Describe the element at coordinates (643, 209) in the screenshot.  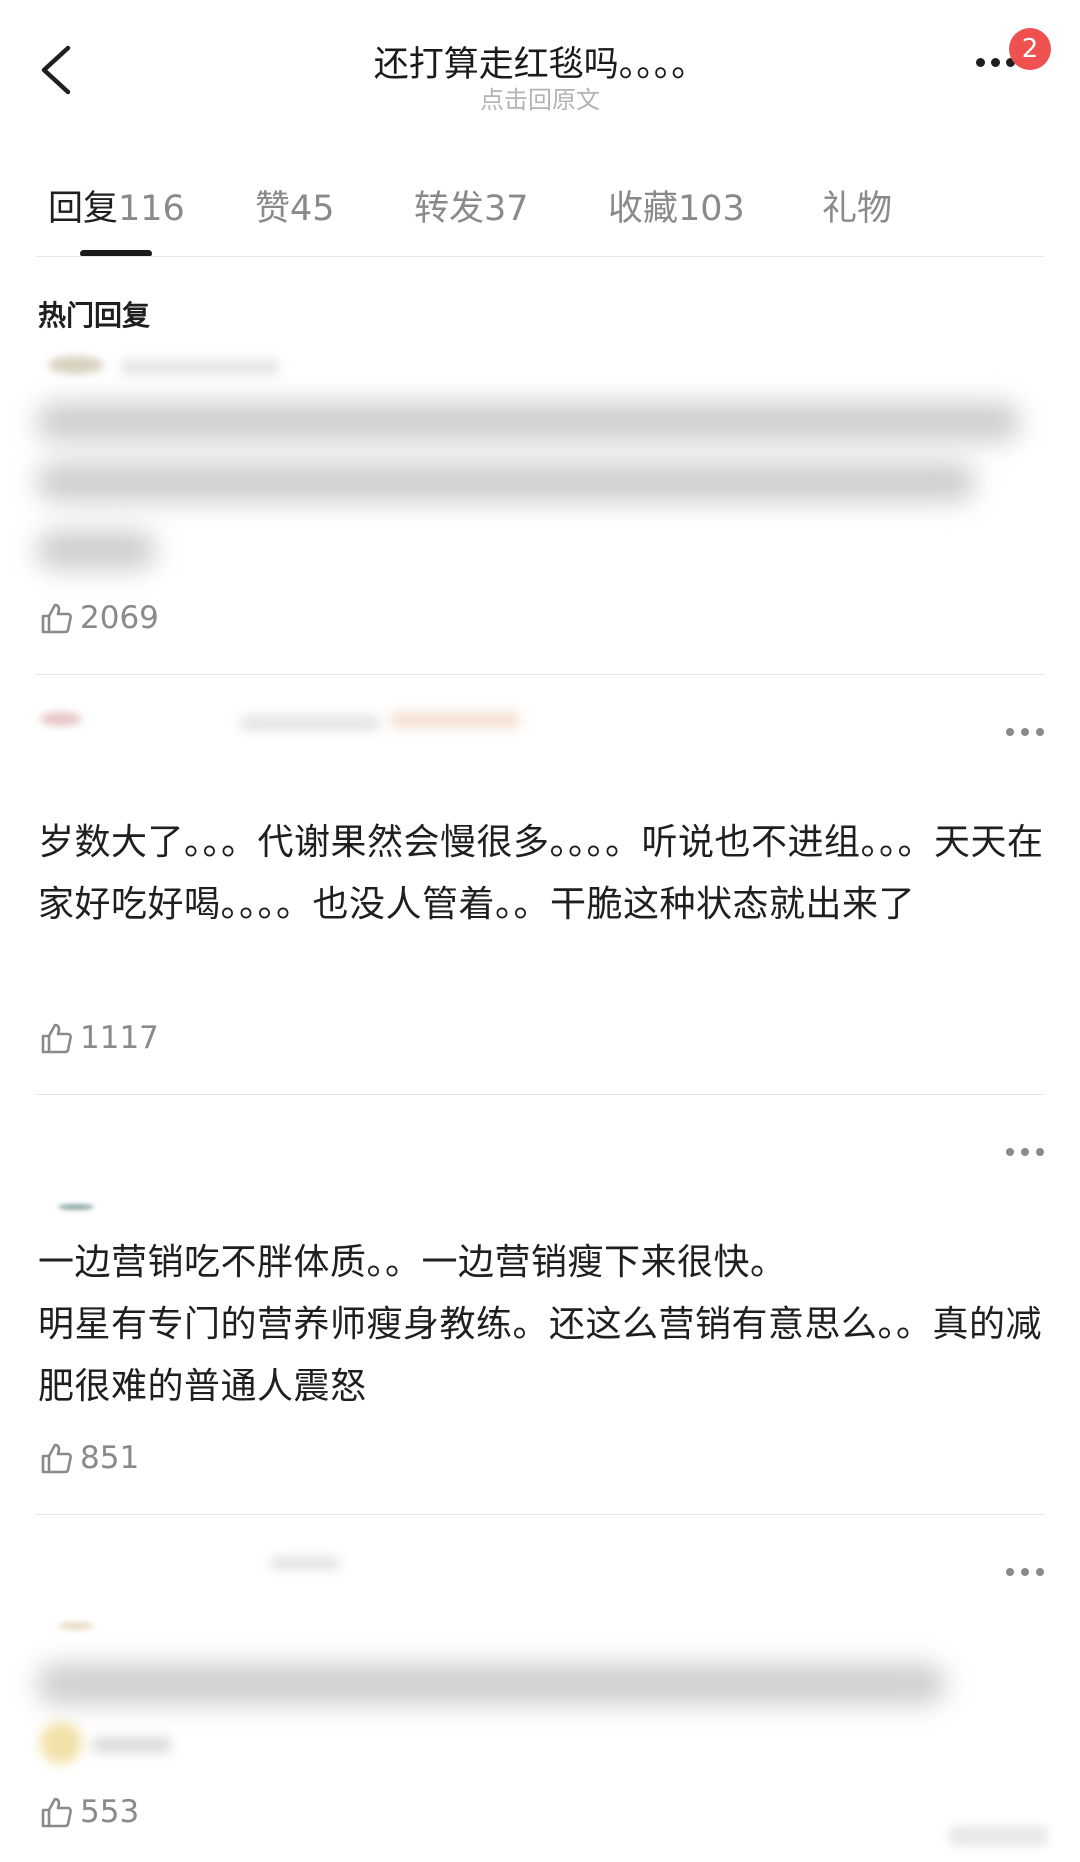
I see `tab-label: 收藏` at that location.